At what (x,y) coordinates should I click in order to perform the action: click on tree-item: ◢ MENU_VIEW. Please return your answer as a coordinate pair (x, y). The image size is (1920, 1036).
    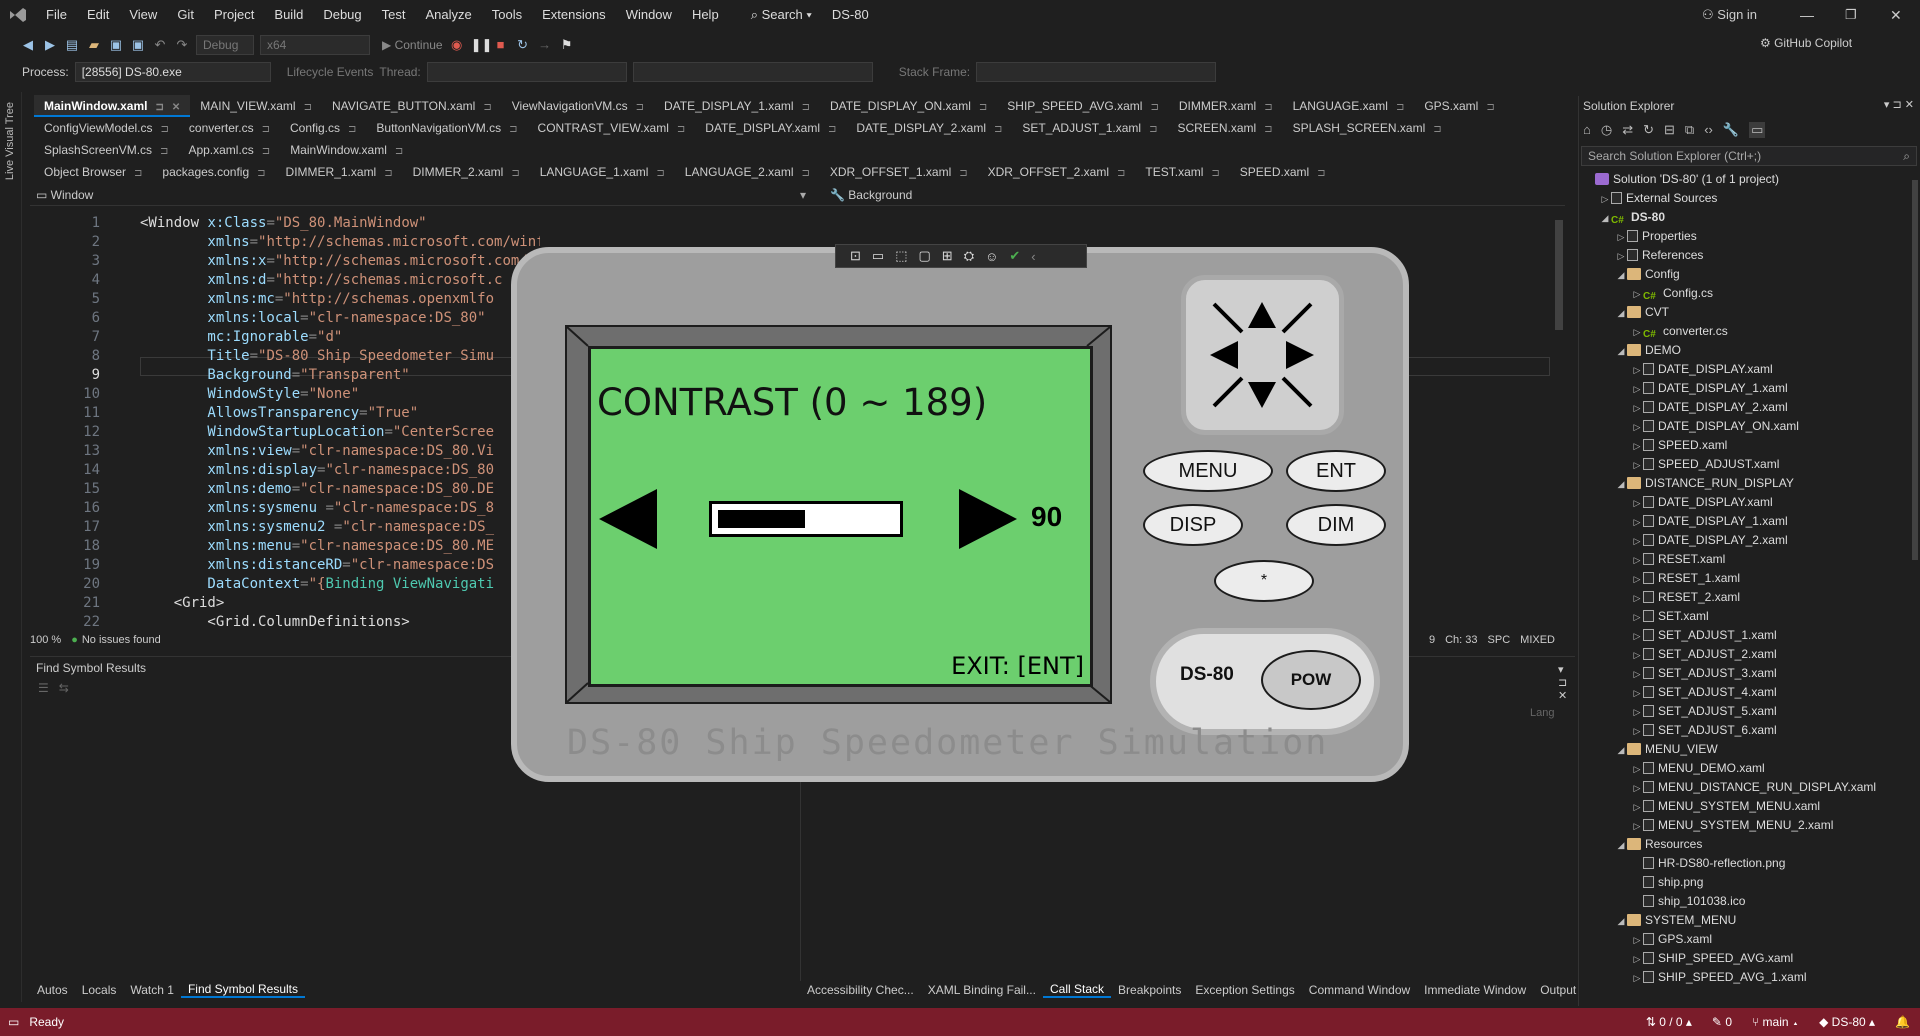
    Looking at the image, I should click on (1744, 749).